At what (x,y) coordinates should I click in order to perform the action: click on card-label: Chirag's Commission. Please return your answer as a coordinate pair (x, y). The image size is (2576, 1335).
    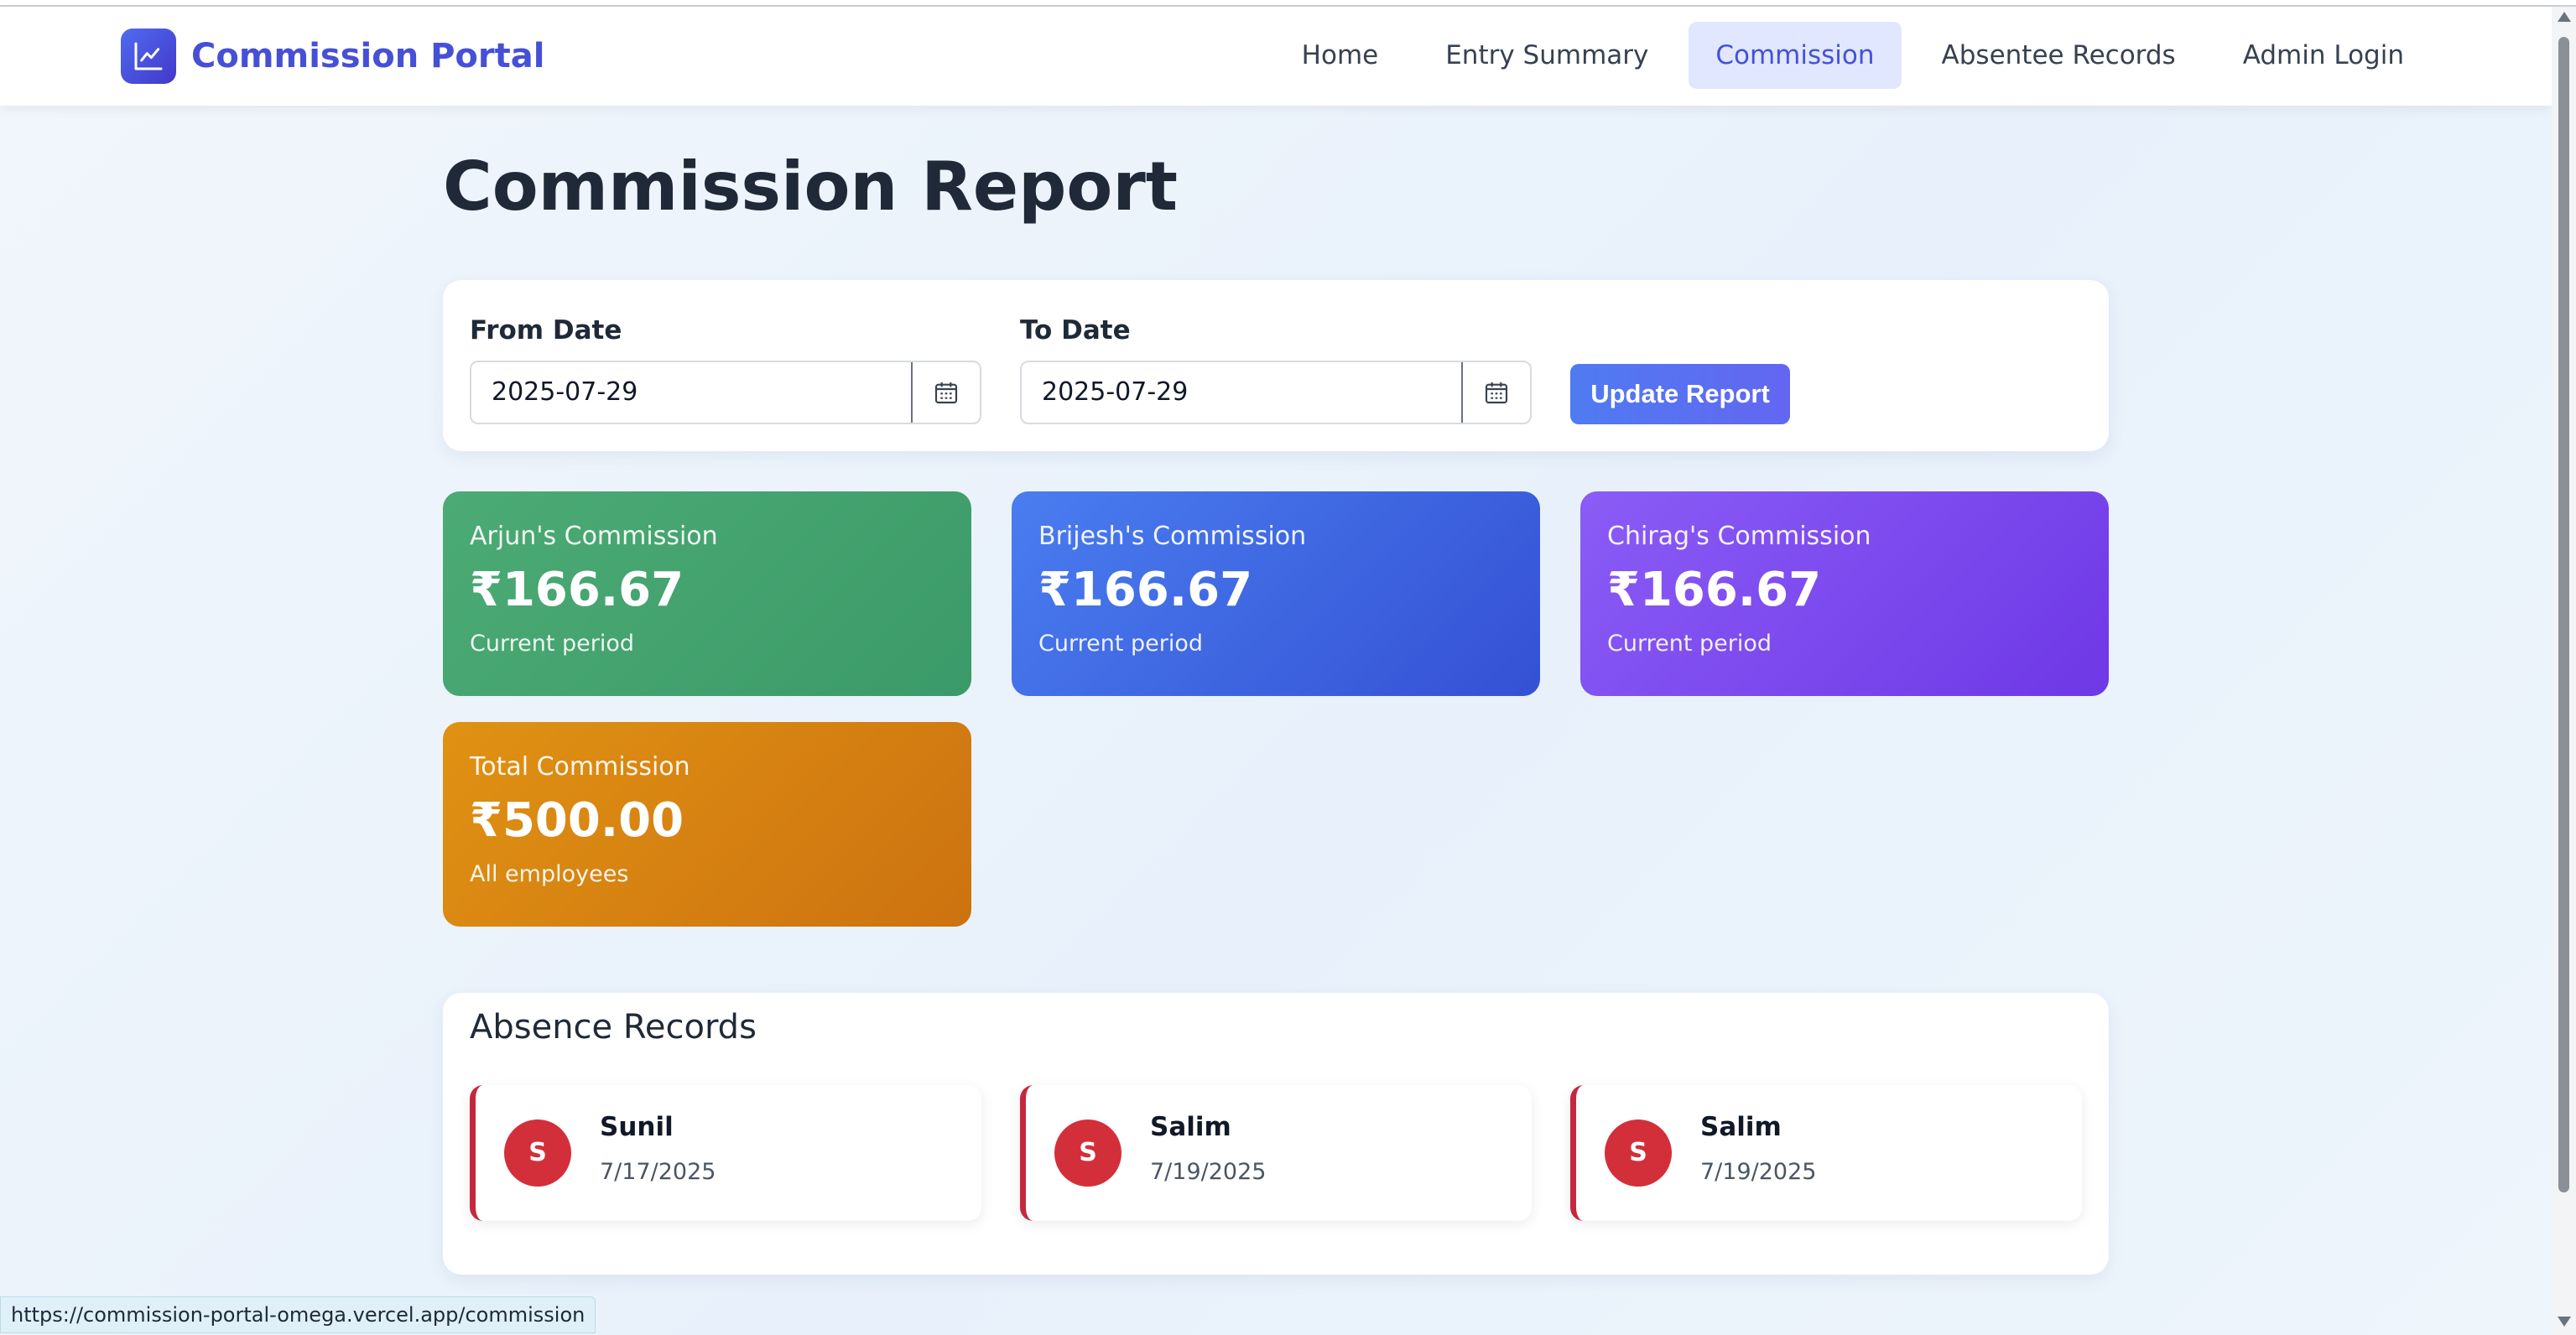
    Looking at the image, I should click on (1739, 536).